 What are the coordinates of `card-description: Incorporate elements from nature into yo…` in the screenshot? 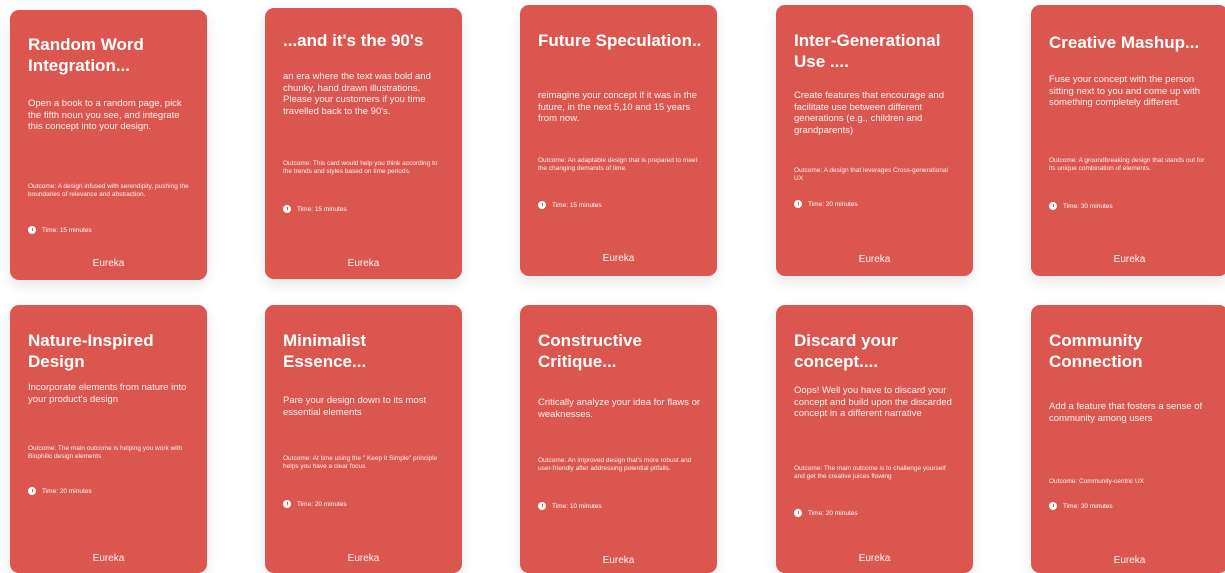 It's located at (107, 393).